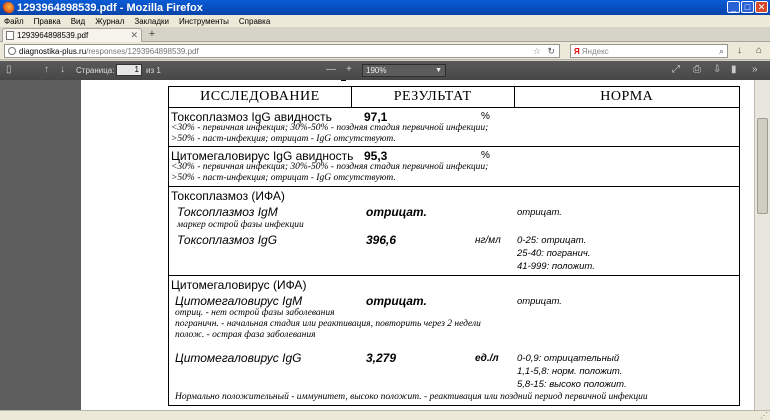 This screenshot has width=770, height=420. Describe the element at coordinates (734, 70) in the screenshot. I see `bookmark-icon: ▮` at that location.